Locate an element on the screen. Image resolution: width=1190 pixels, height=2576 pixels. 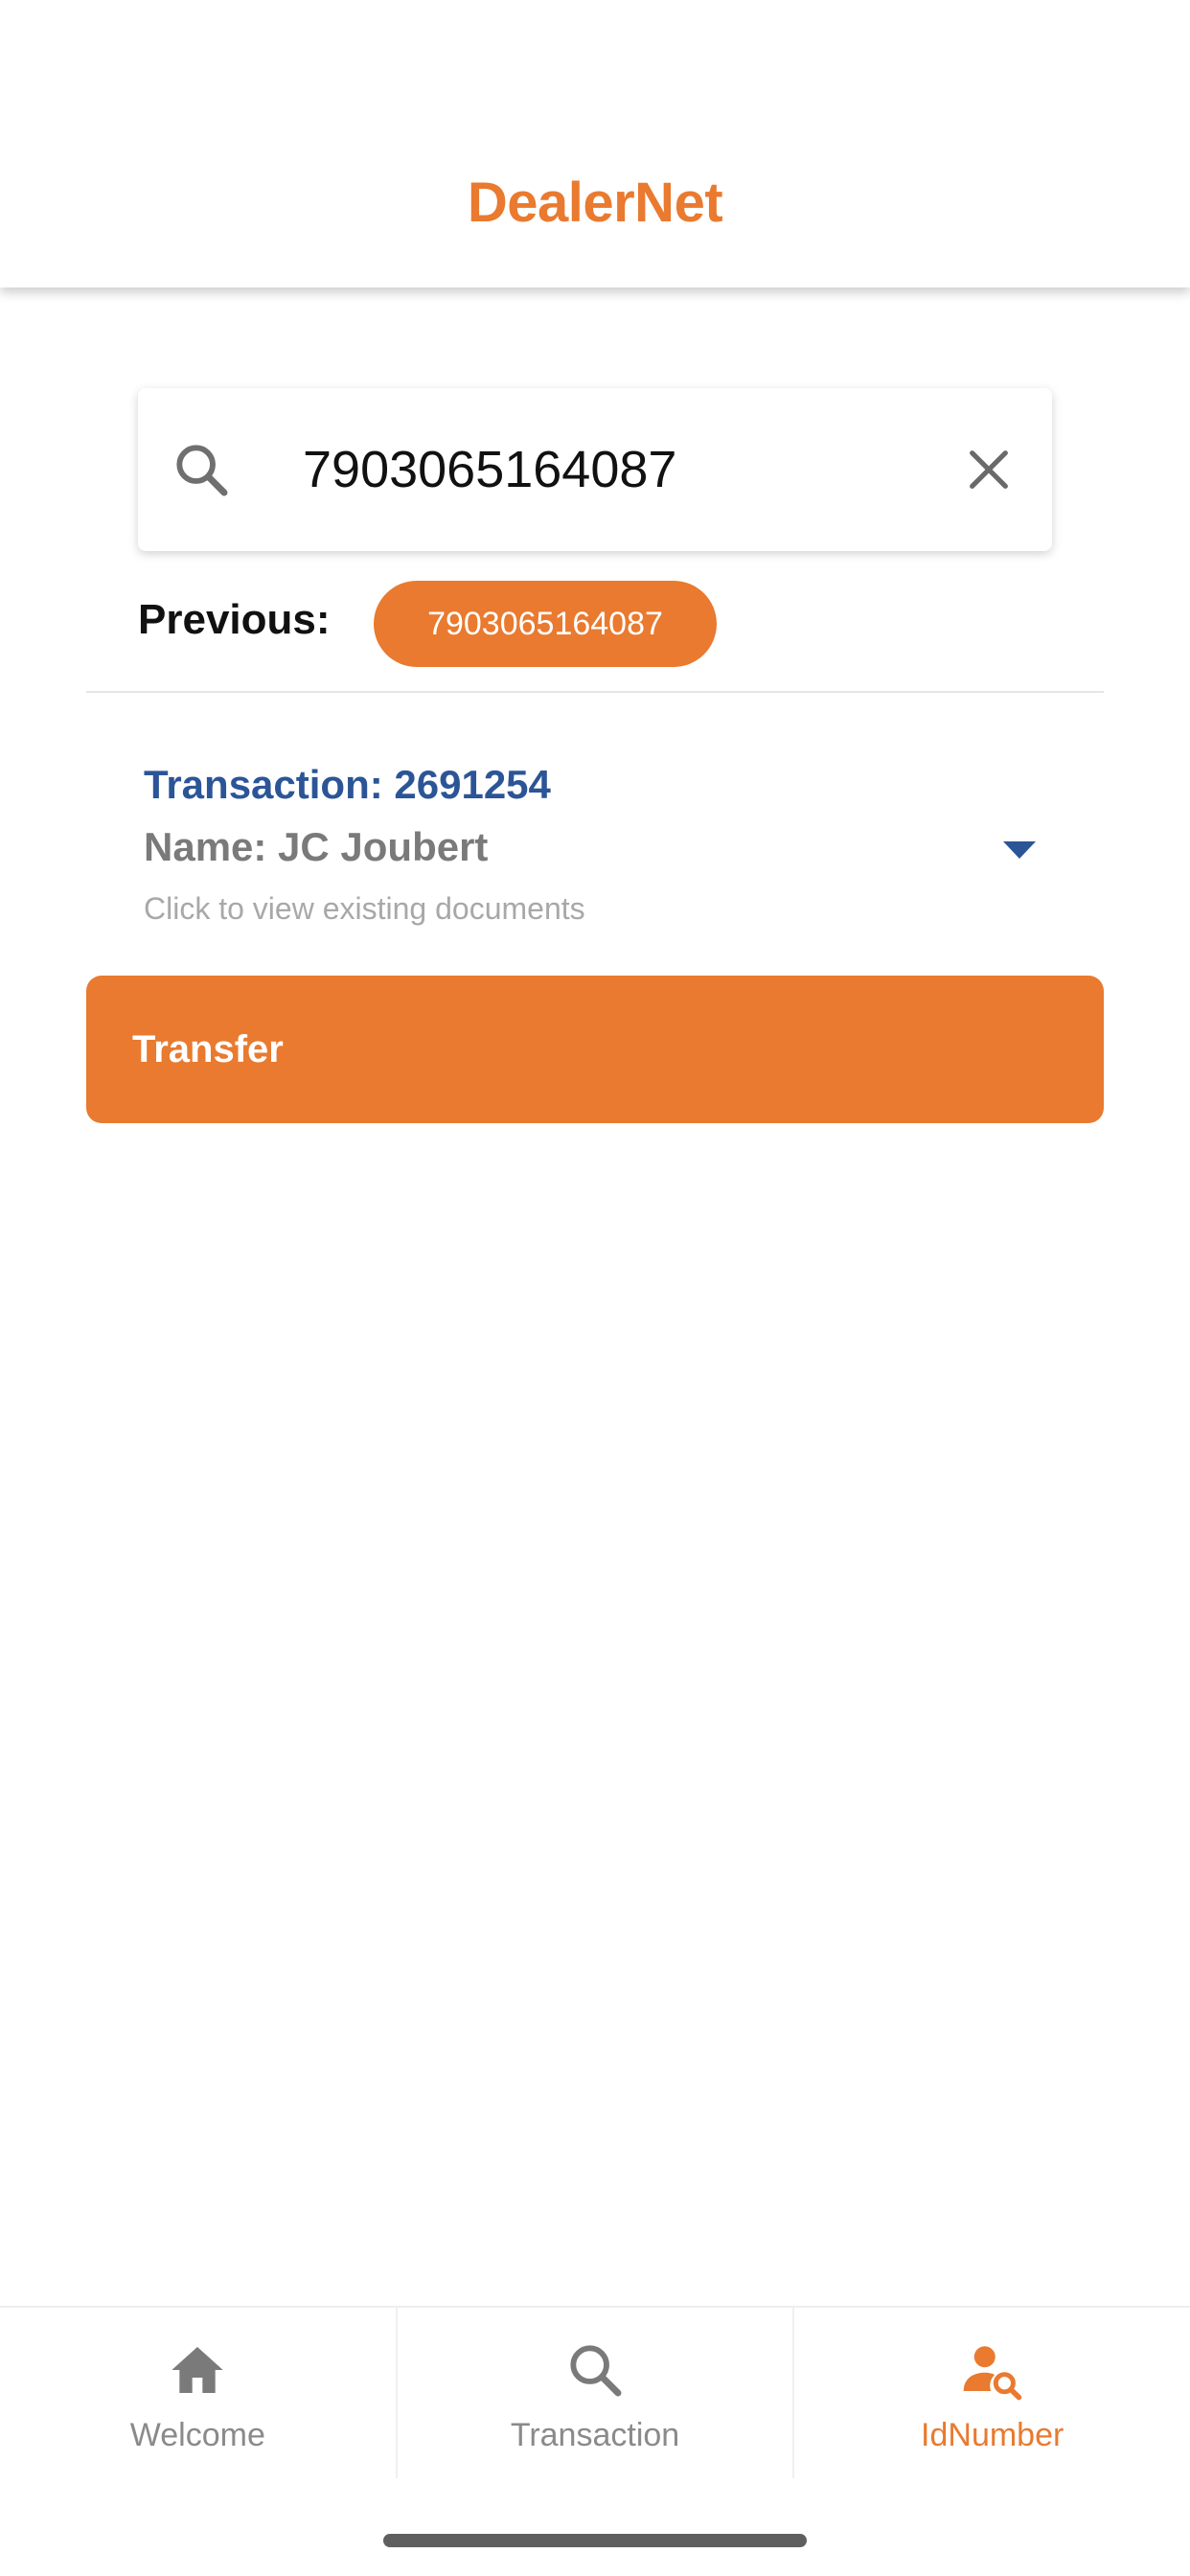
id-number-search-input is located at coordinates (609, 469).